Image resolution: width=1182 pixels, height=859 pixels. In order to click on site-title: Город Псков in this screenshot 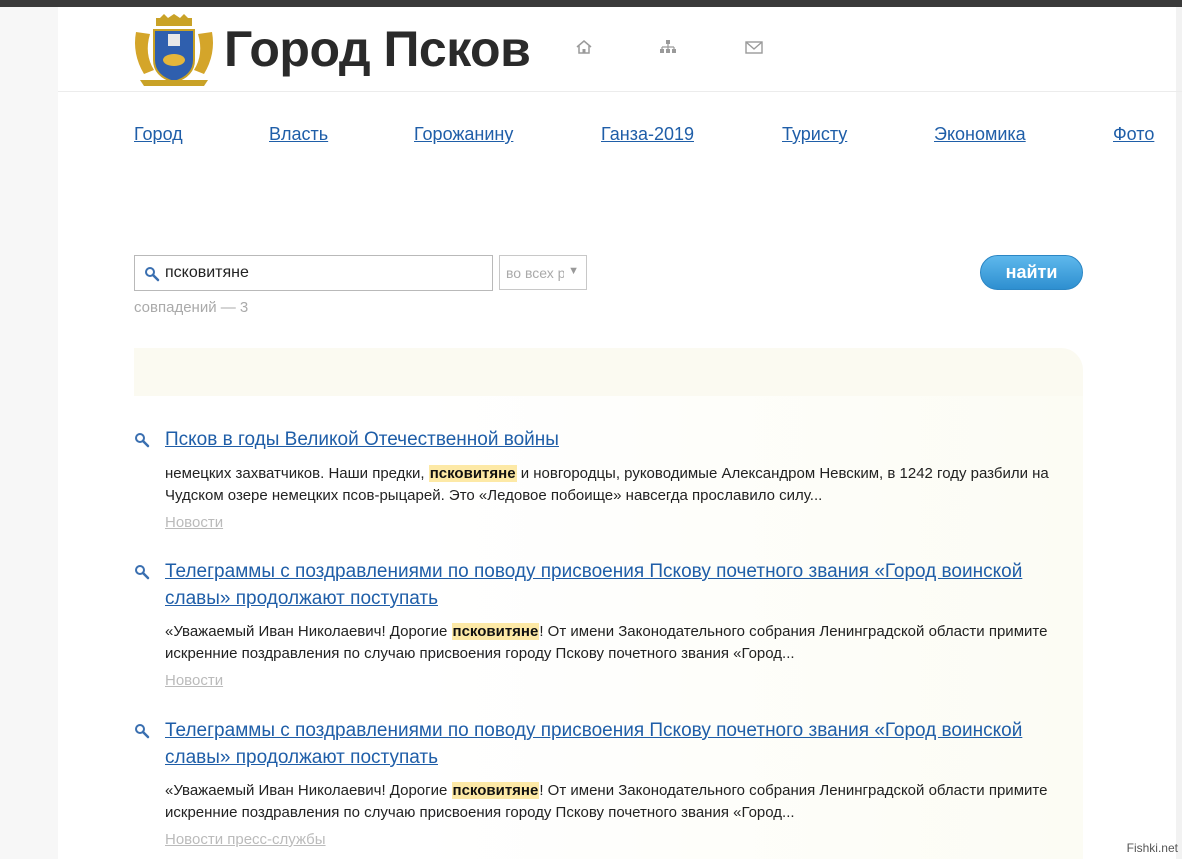, I will do `click(377, 49)`.